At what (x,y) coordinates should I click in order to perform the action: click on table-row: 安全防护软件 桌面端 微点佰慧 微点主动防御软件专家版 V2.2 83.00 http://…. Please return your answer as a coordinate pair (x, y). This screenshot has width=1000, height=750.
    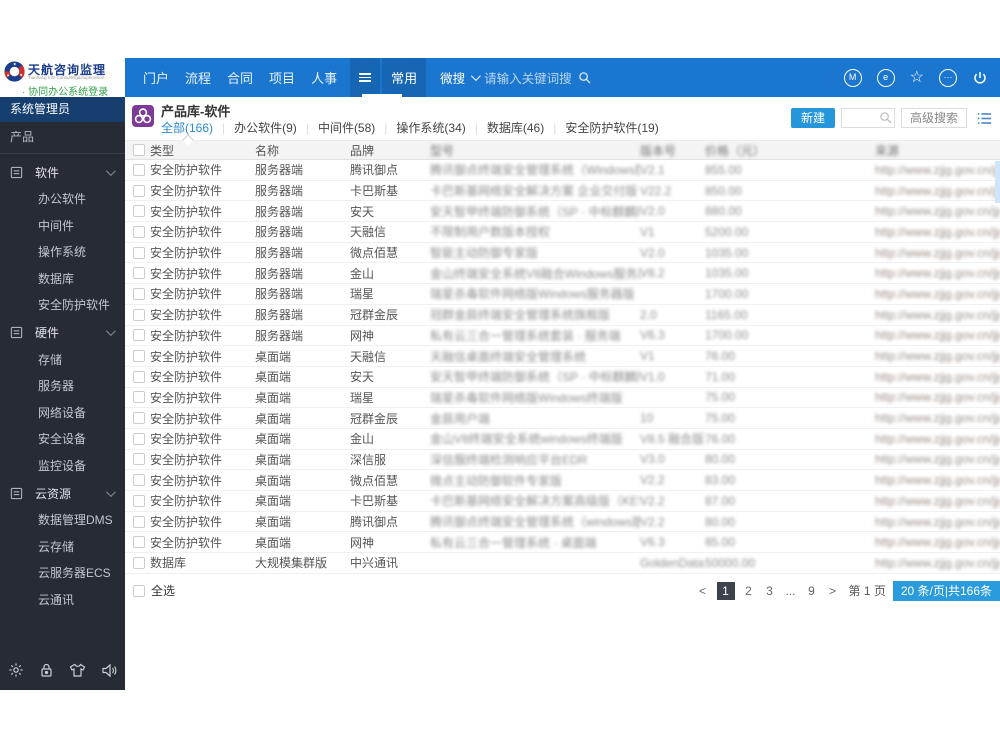
    Looking at the image, I should click on (562, 480).